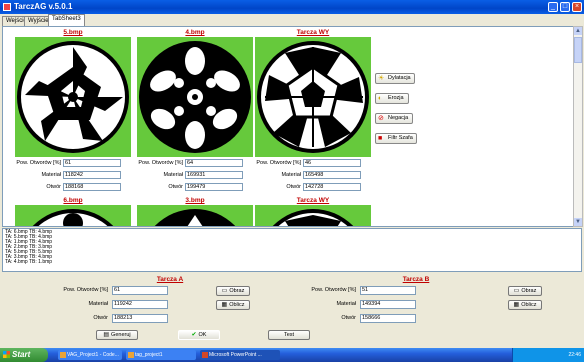  What do you see at coordinates (346, 304) in the screenshot?
I see `tarcza-b-material-label: Materiał` at bounding box center [346, 304].